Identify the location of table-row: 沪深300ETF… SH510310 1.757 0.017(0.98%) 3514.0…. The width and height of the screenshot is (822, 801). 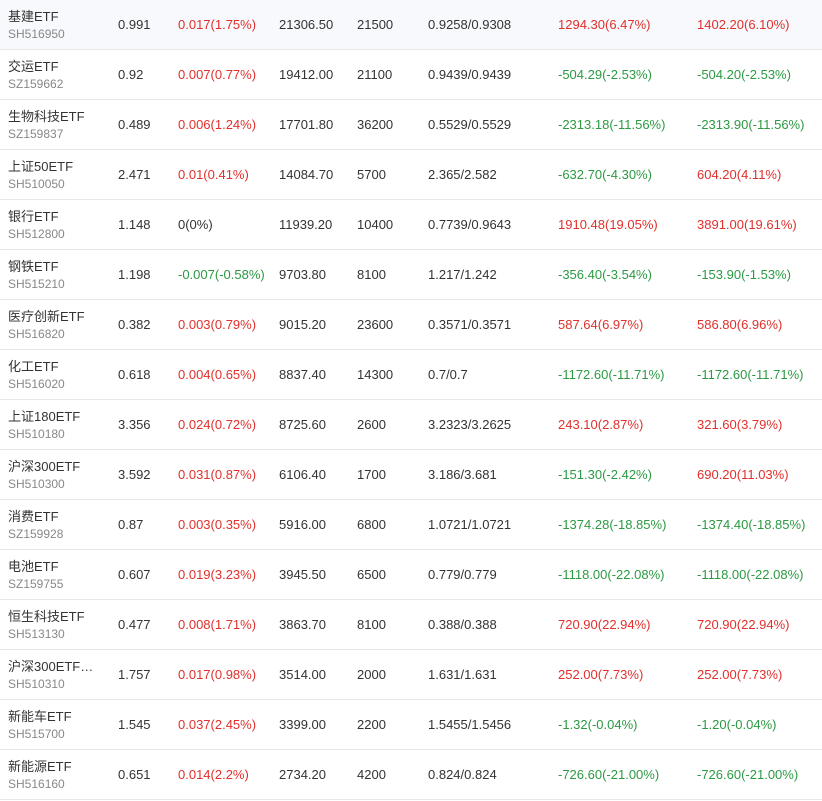
(411, 675).